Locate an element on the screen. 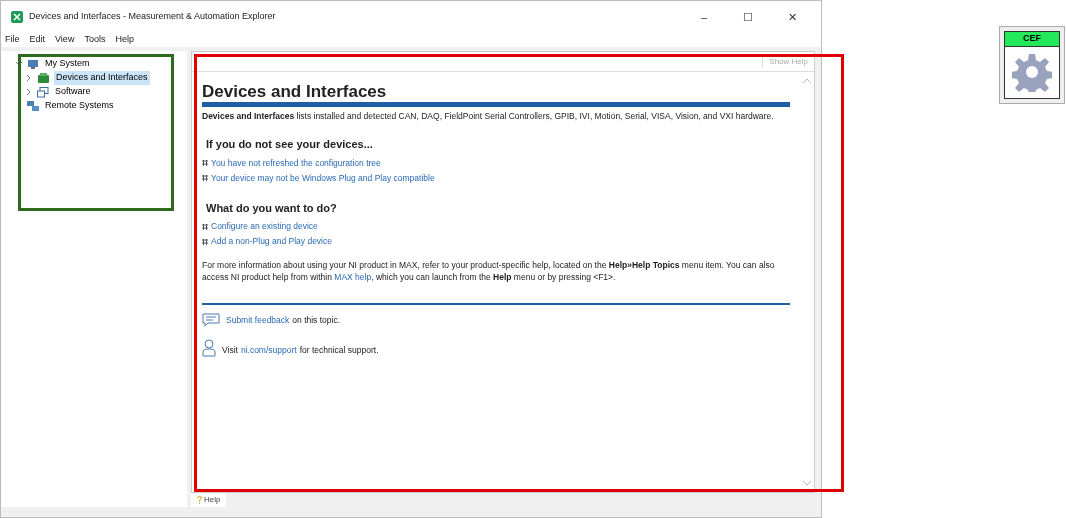 This screenshot has width=1066, height=518. tree-item: Software is located at coordinates (73, 92).